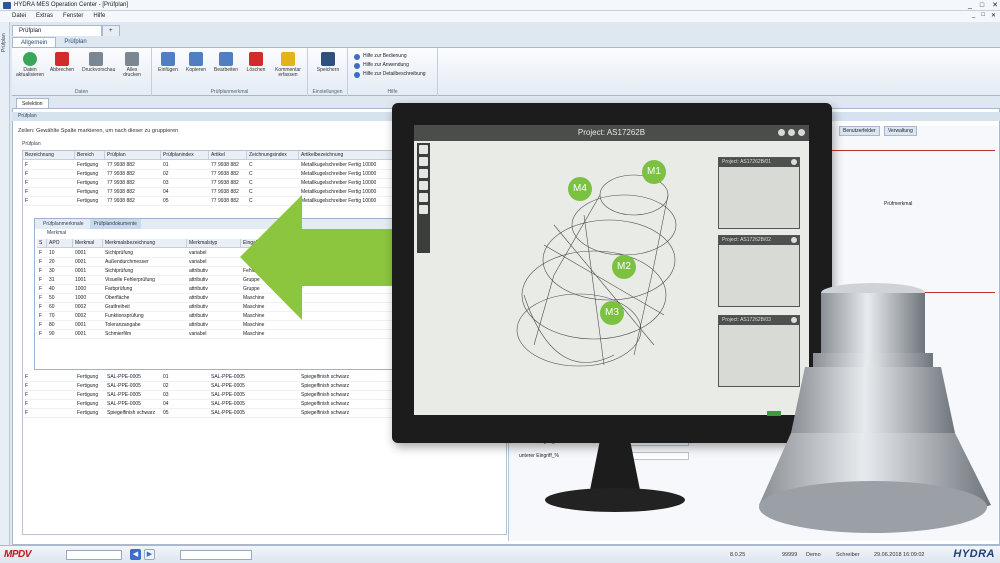 This screenshot has width=1000, height=563. I want to click on ribbon-tab-pruefplan: Prüfplan, so click(75, 42).